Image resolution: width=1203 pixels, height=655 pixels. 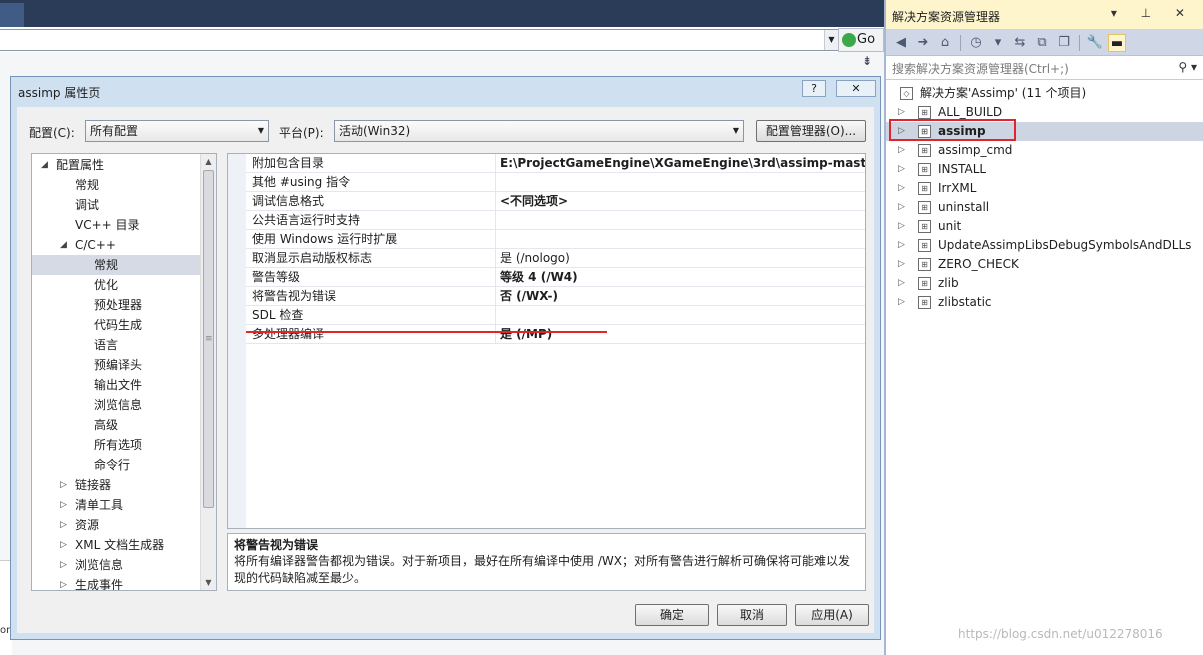 What do you see at coordinates (419, 40) in the screenshot?
I see `ide-address-field` at bounding box center [419, 40].